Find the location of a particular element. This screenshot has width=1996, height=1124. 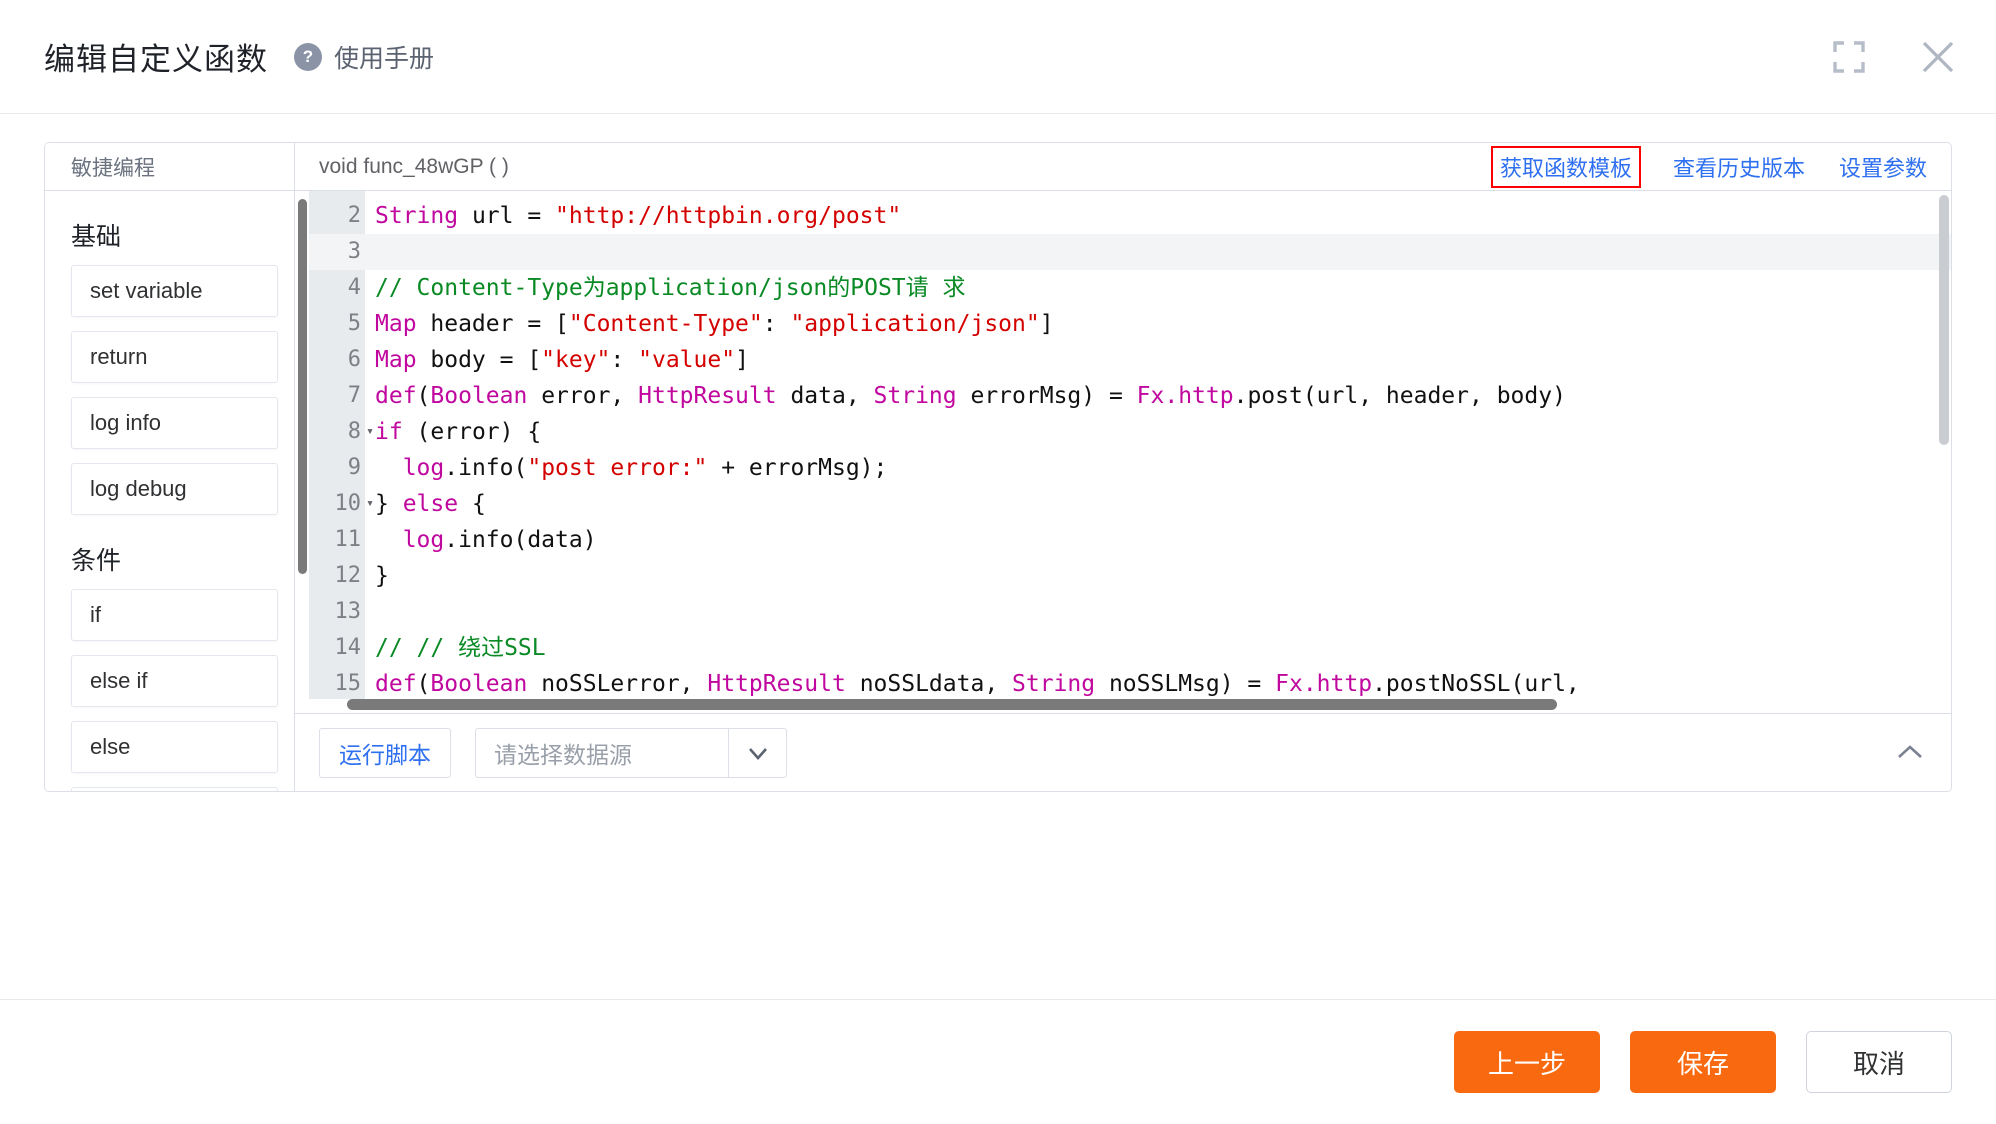

code-line: Map body = ["key": "value"] is located at coordinates (1163, 360).